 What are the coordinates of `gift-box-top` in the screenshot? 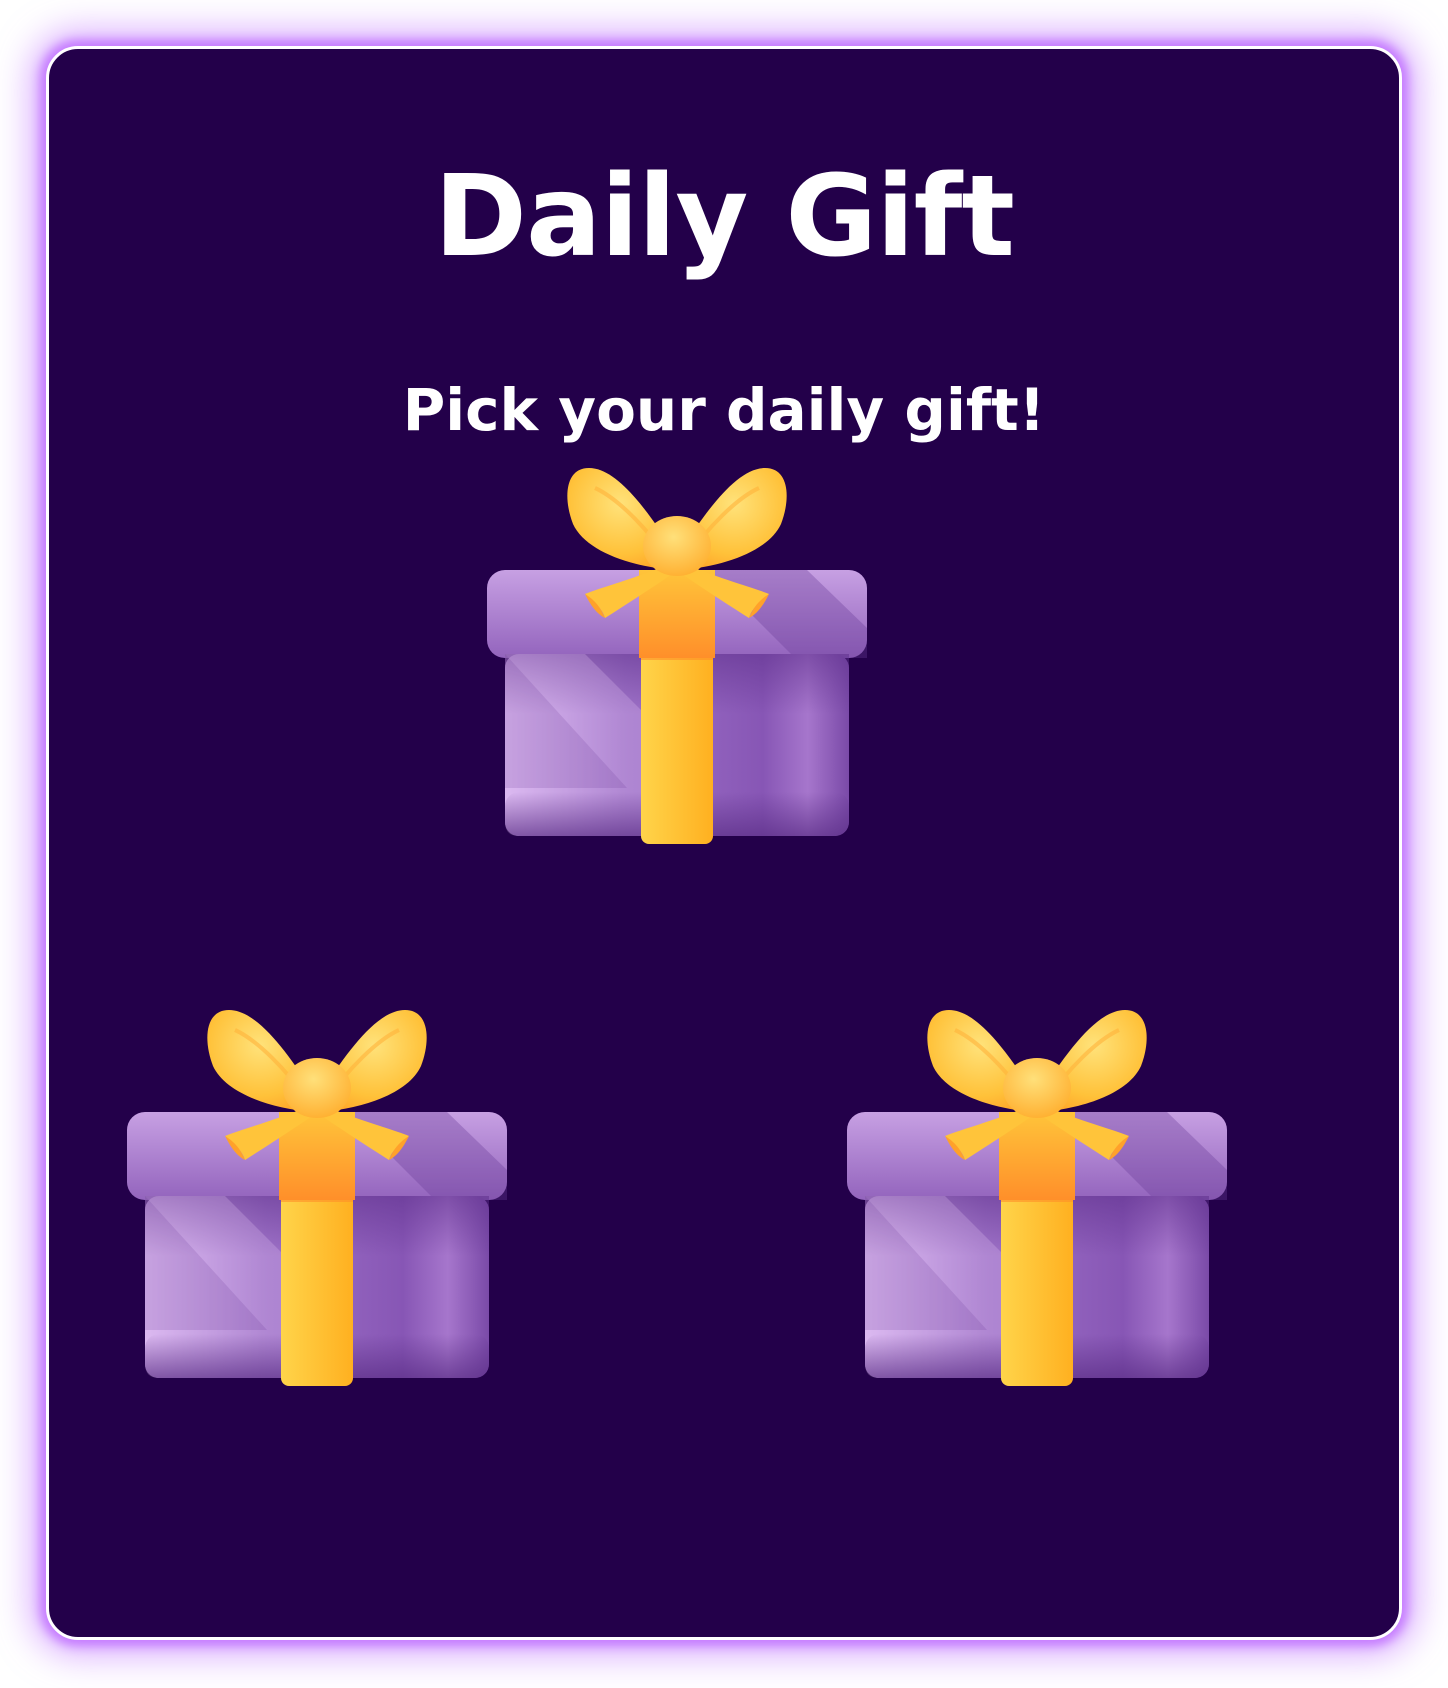 It's located at (677, 658).